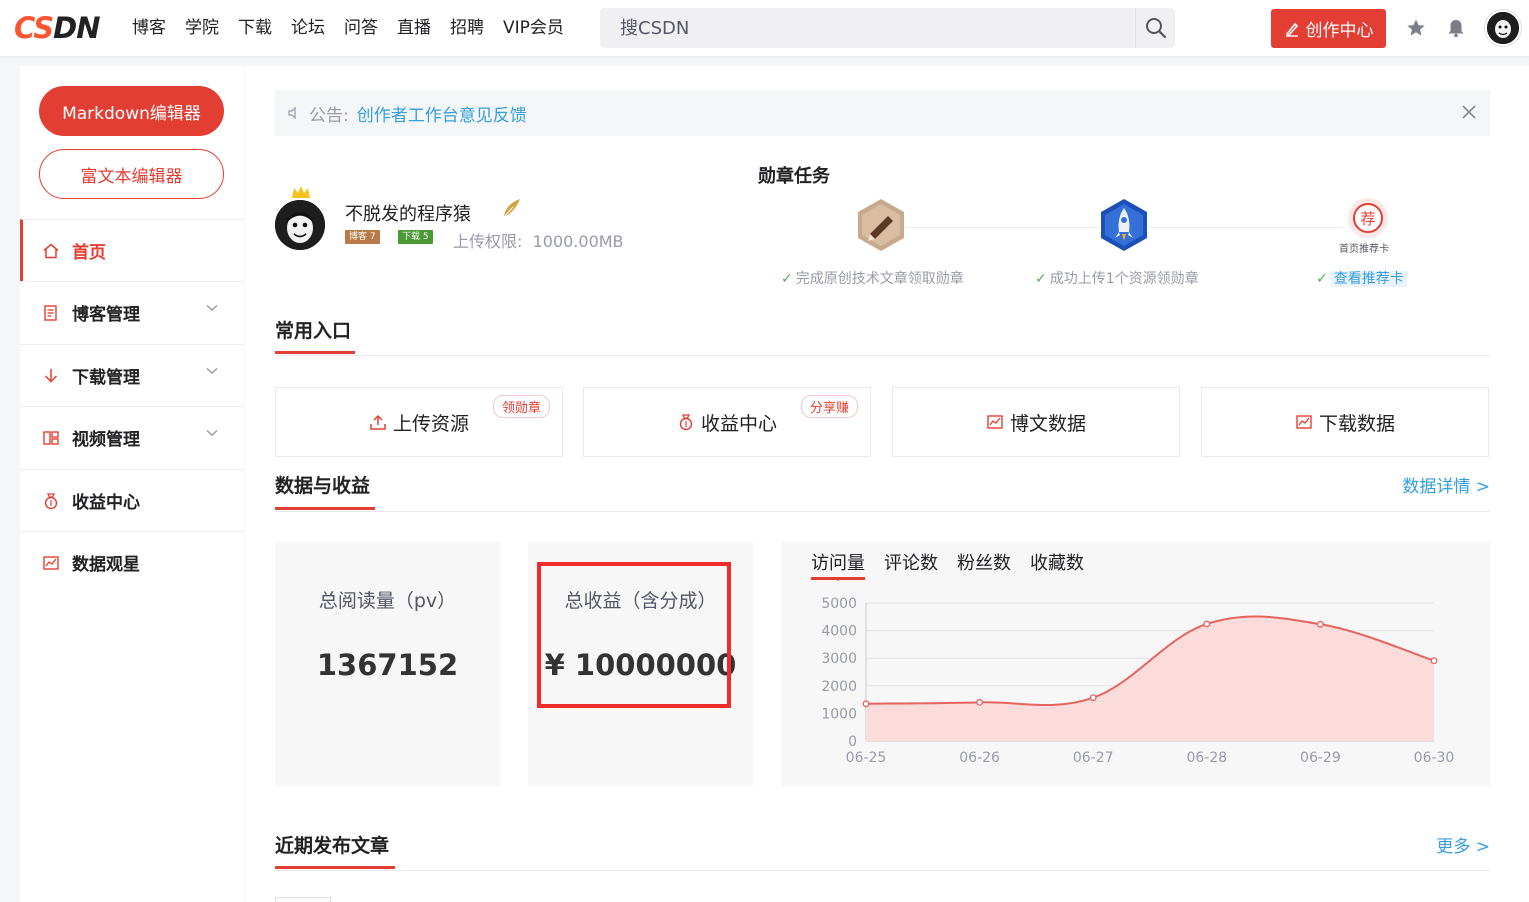  What do you see at coordinates (1245, 227) in the screenshot?
I see `medal-connector` at bounding box center [1245, 227].